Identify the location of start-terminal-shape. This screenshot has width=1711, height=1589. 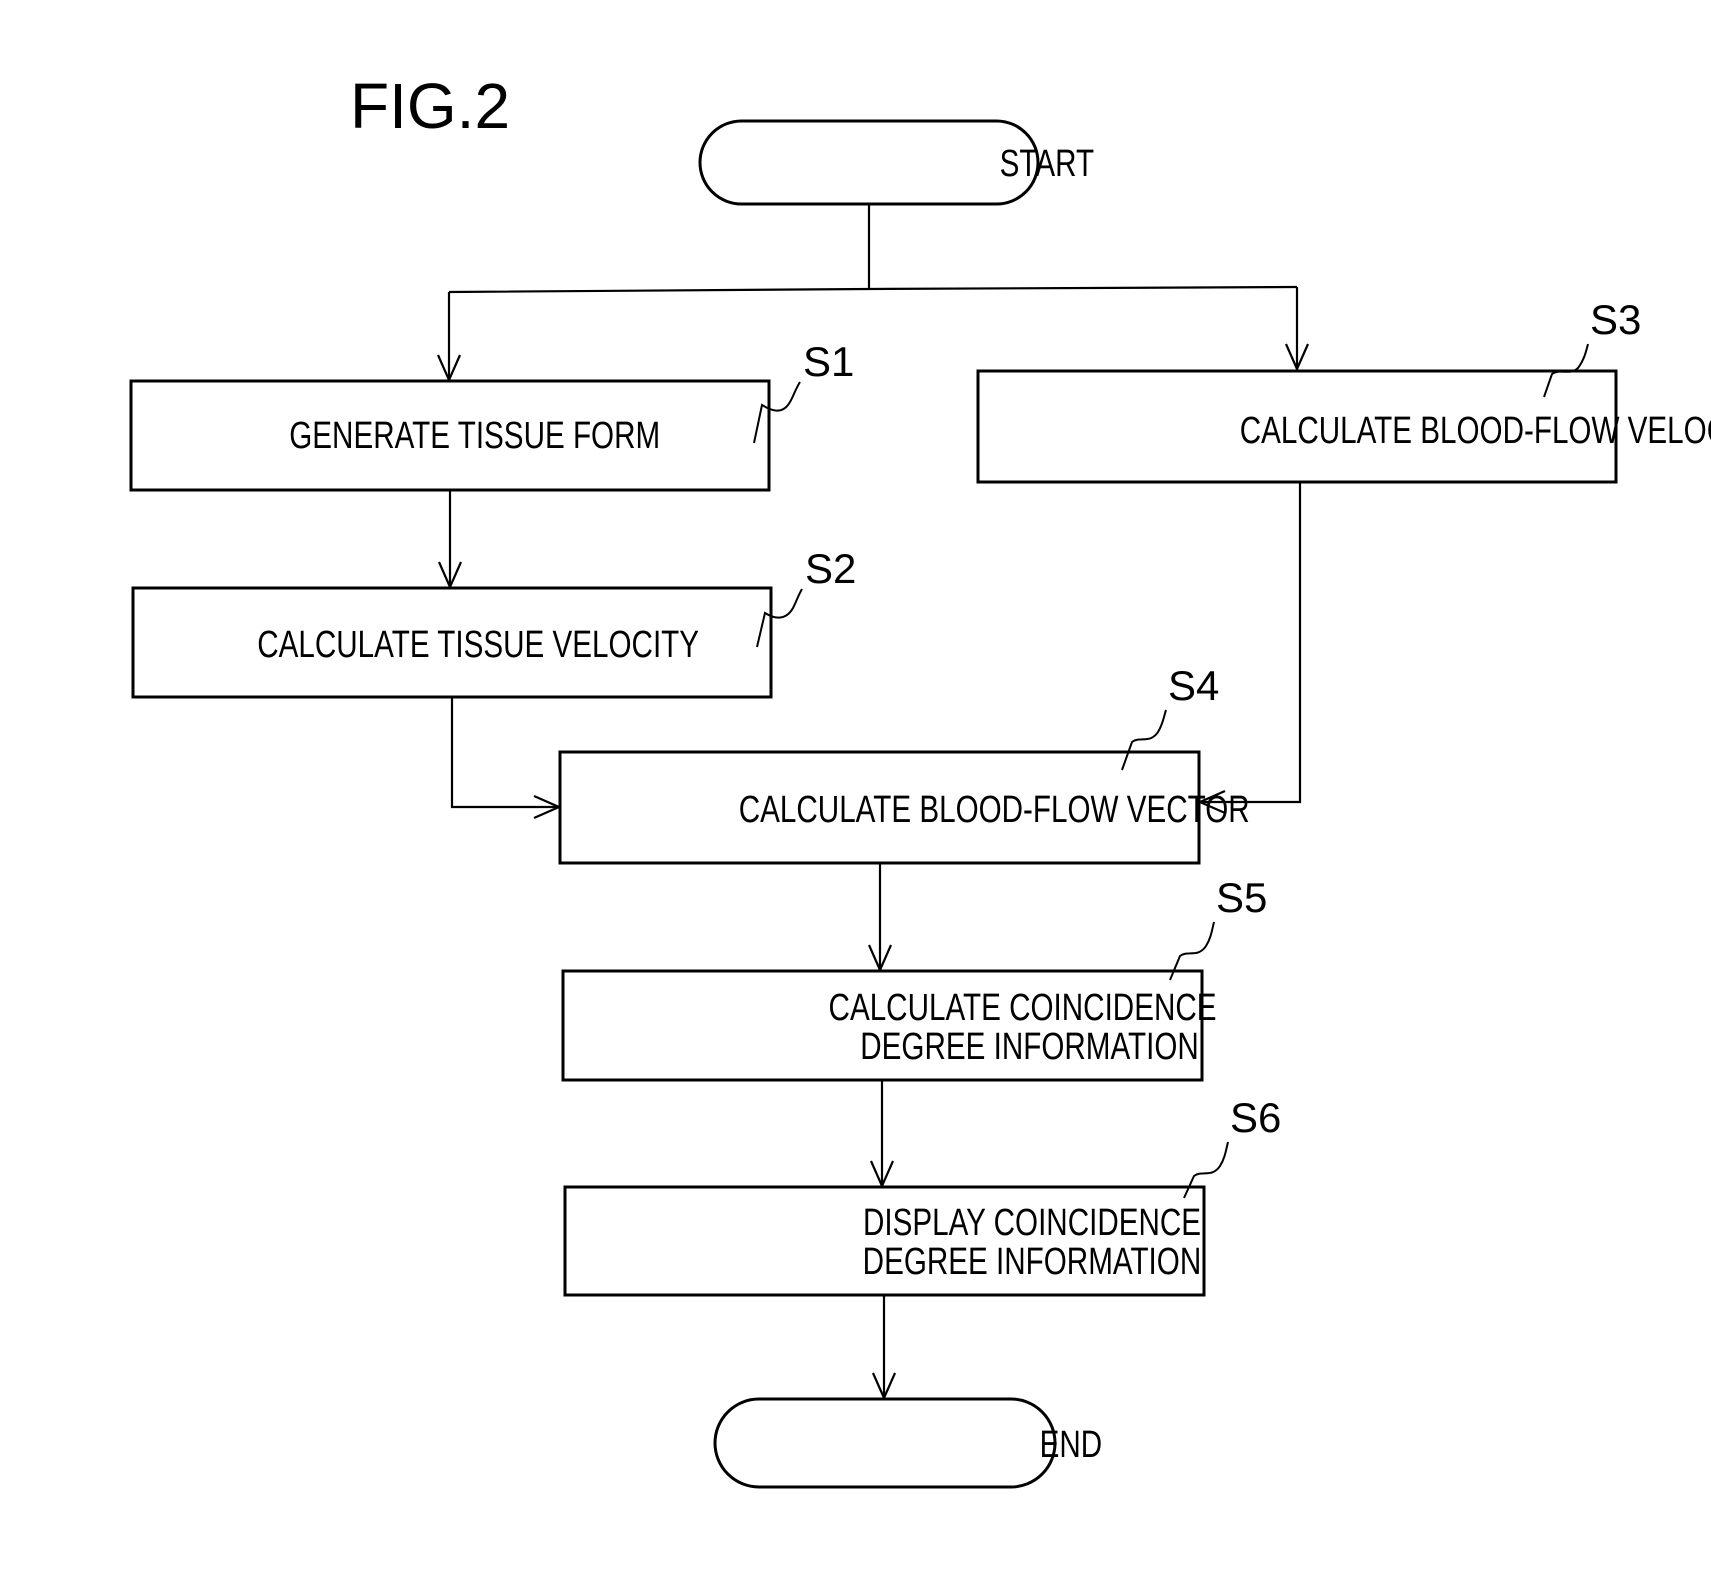
(869, 162).